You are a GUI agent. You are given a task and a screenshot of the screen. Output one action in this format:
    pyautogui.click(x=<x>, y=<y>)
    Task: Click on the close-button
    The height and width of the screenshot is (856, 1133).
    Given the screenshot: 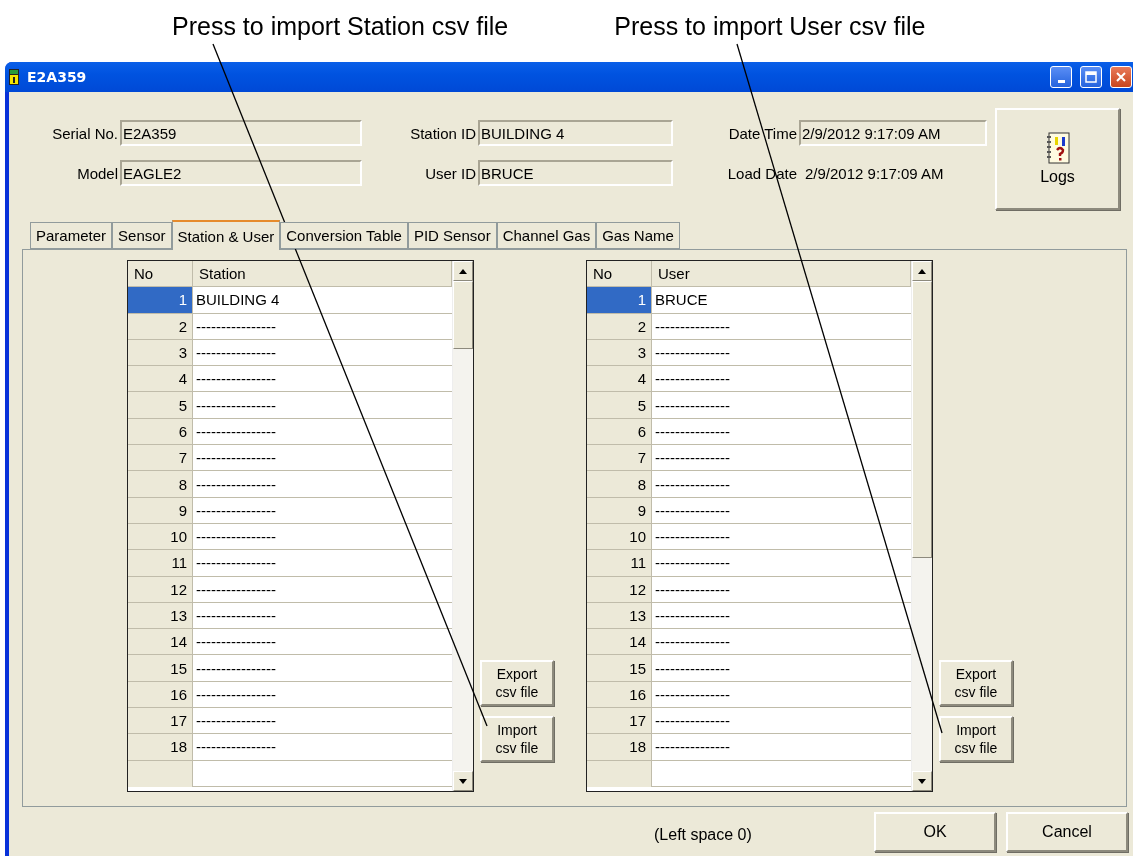 What is the action you would take?
    pyautogui.click(x=1121, y=77)
    